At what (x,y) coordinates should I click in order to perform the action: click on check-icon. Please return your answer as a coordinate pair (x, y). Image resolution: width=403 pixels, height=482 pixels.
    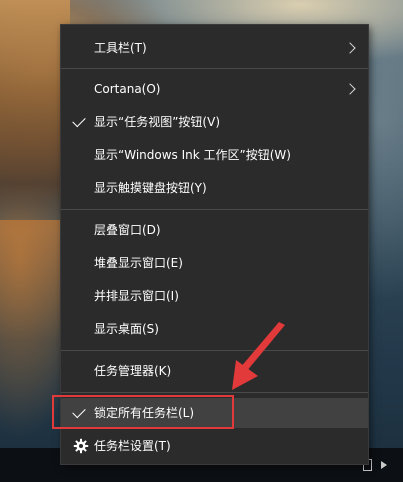
    Looking at the image, I should click on (79, 120).